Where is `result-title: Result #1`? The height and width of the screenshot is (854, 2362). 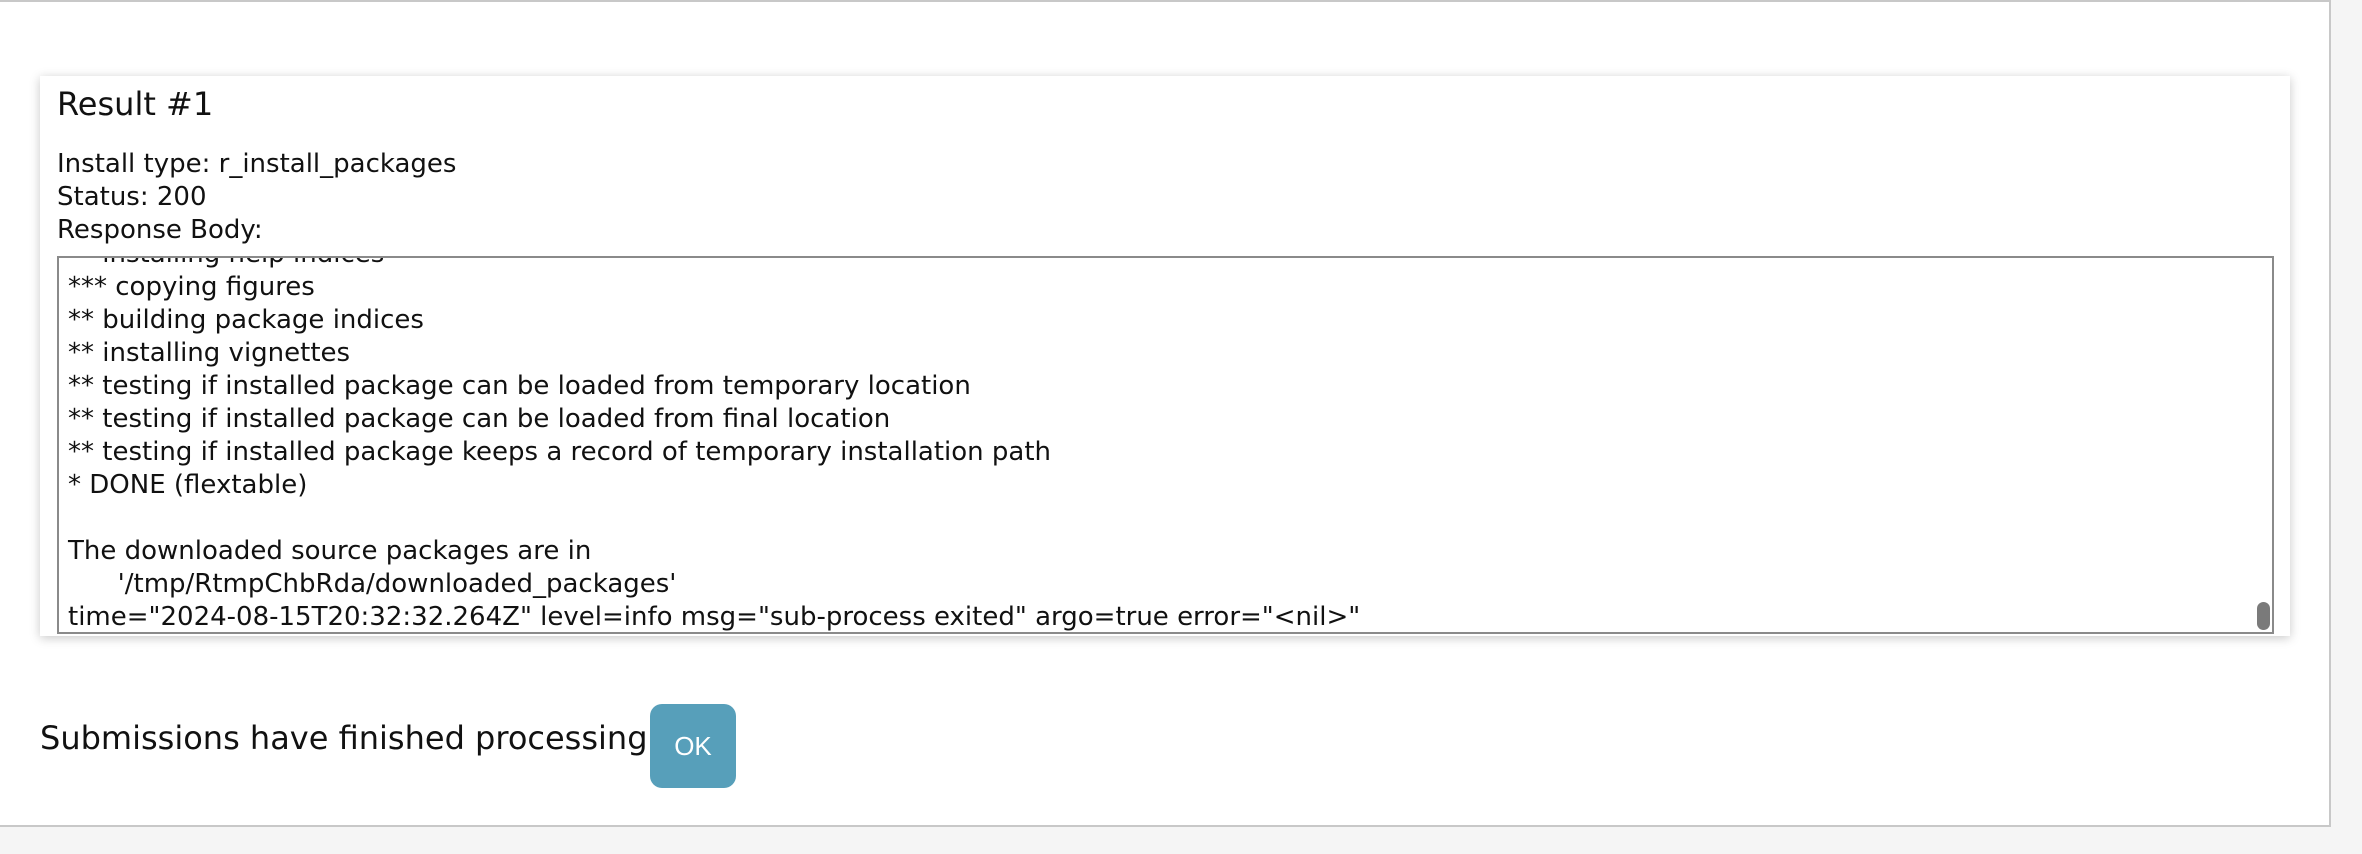
result-title: Result #1 is located at coordinates (135, 104).